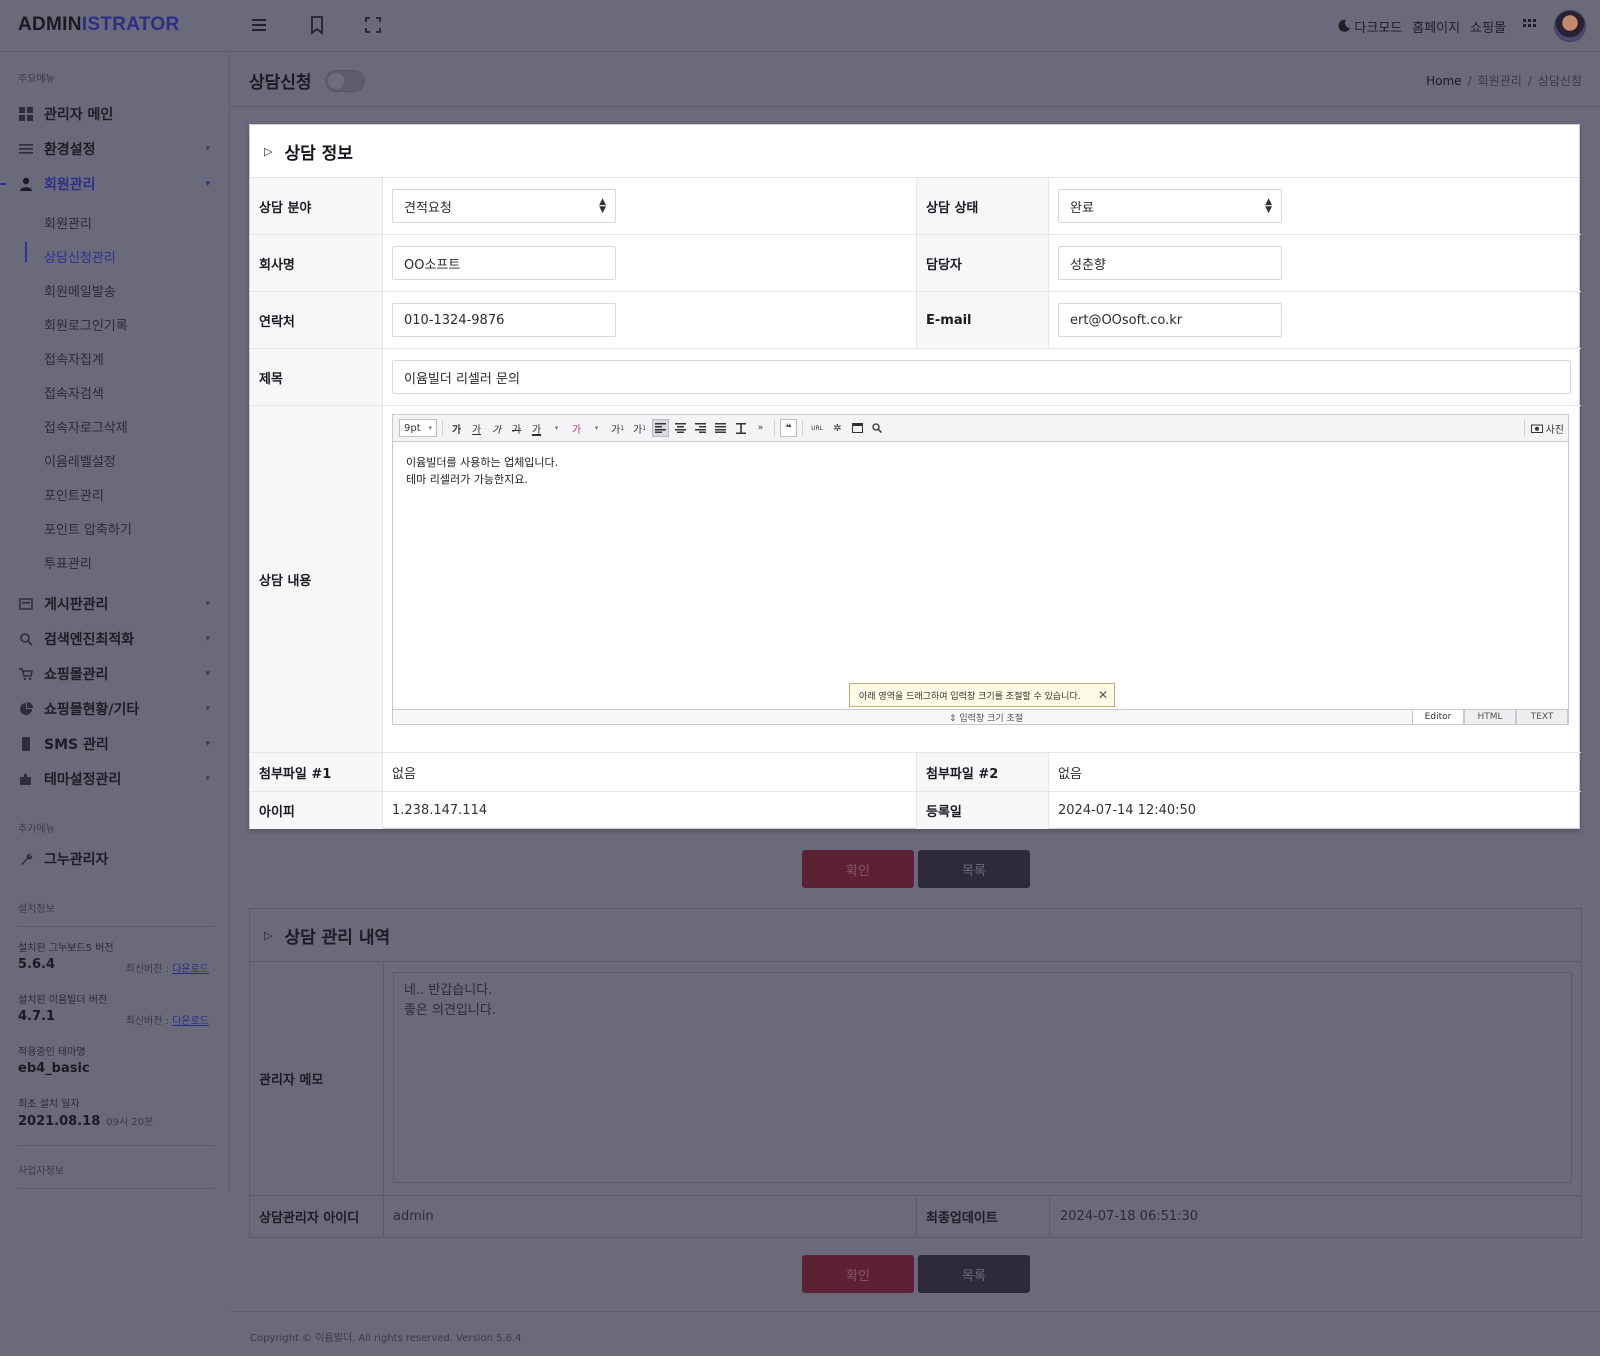 This screenshot has height=1356, width=1600. What do you see at coordinates (700, 428) in the screenshot?
I see `align-right-icon` at bounding box center [700, 428].